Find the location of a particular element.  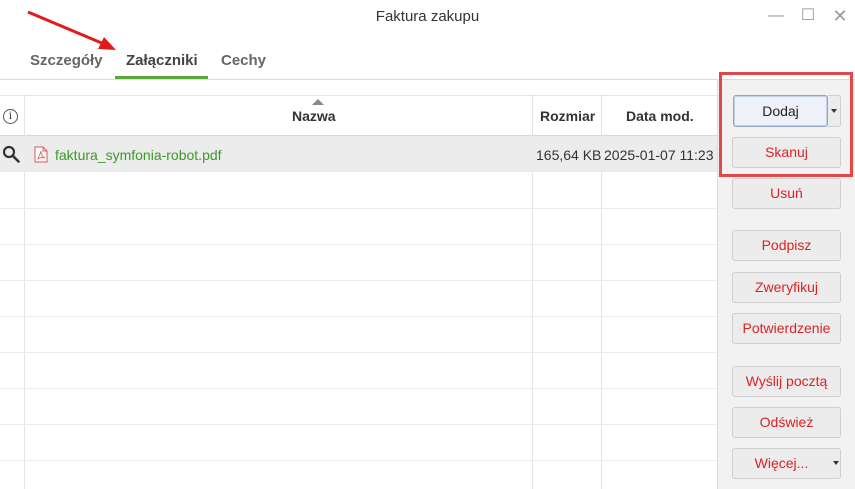

table-header: i Nazwa Rozmiar Data mod. is located at coordinates (358, 115).